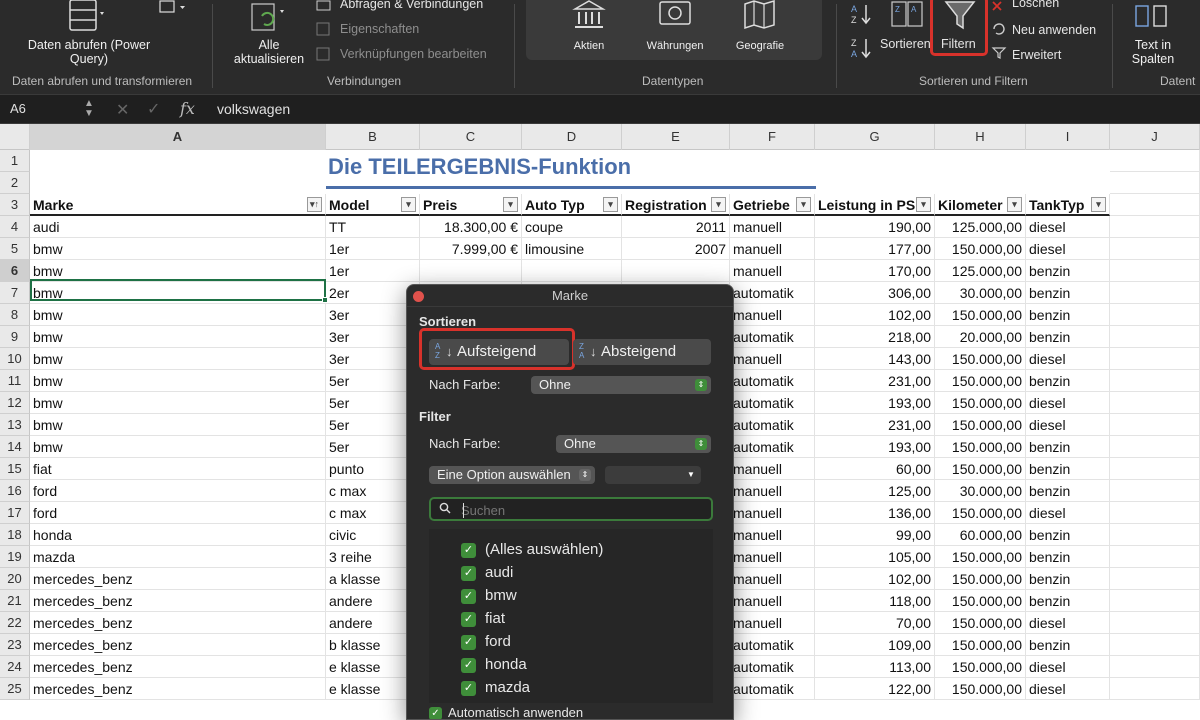 The height and width of the screenshot is (720, 1200). What do you see at coordinates (418, 296) in the screenshot?
I see `close-icon` at bounding box center [418, 296].